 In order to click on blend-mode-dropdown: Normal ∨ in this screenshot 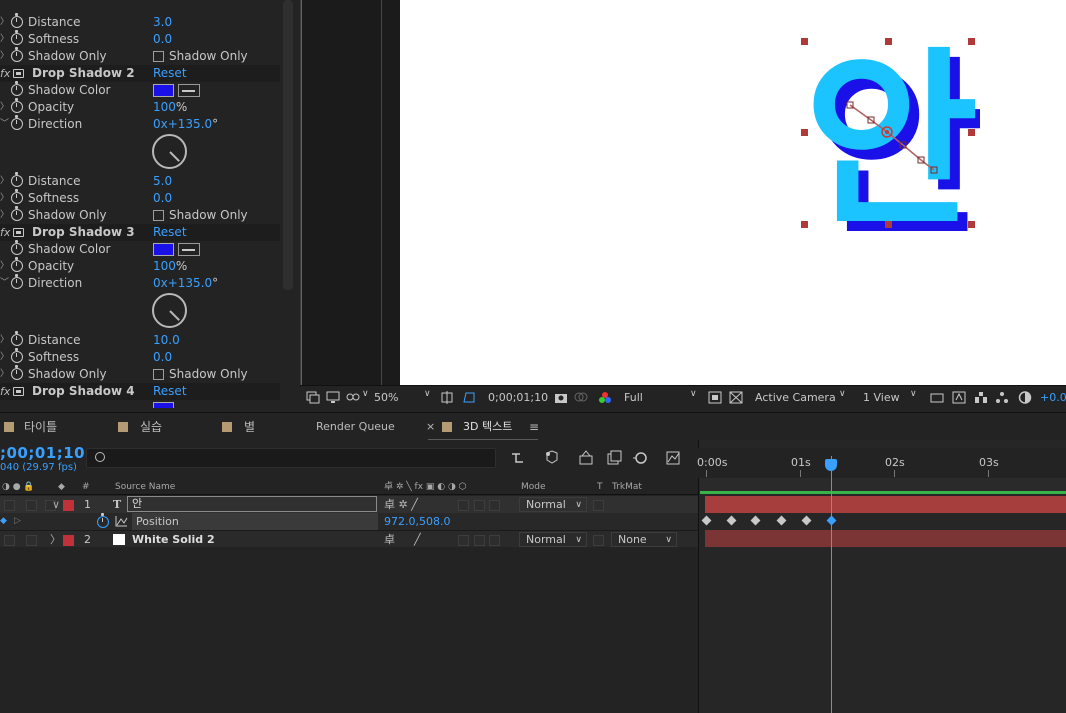, I will do `click(553, 539)`.